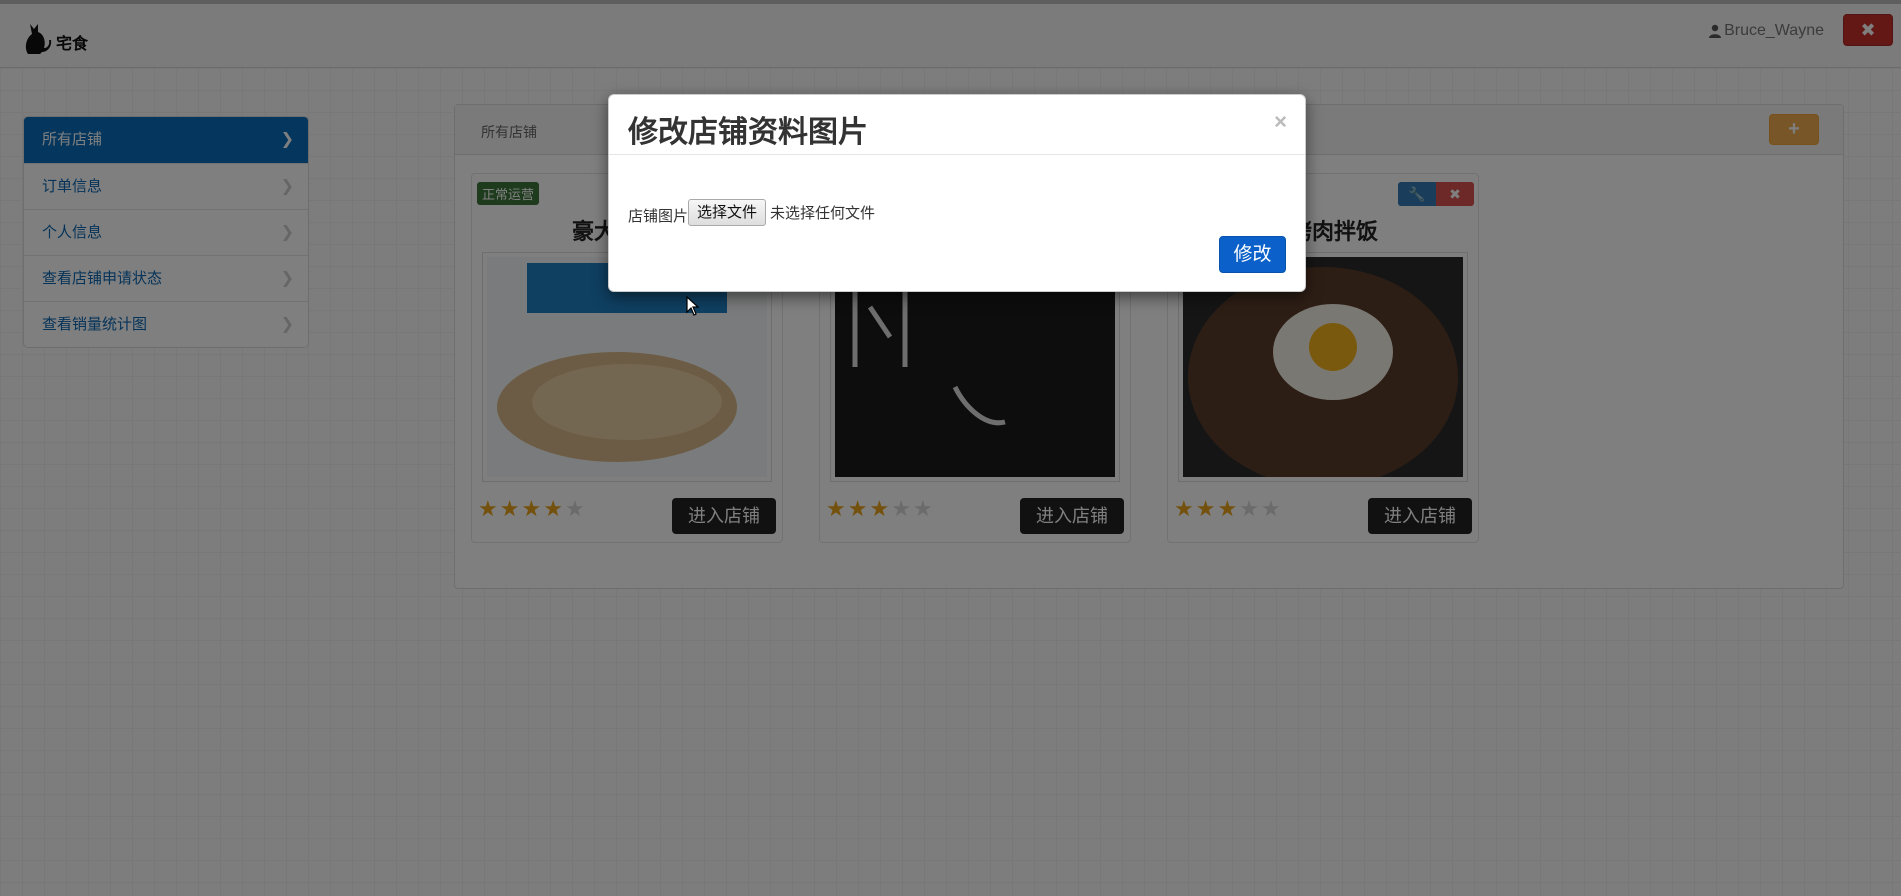 The height and width of the screenshot is (896, 1901). Describe the element at coordinates (727, 212) in the screenshot. I see `choose-file-button: 选择文件` at that location.